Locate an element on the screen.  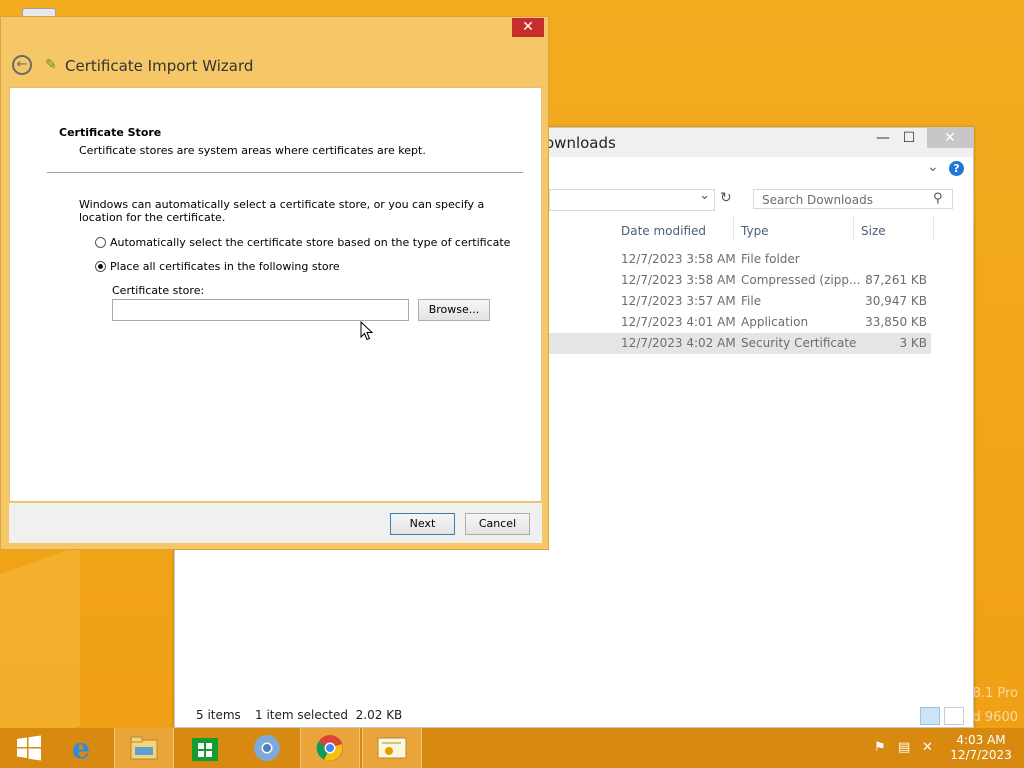
explorer-close-button: ✕ is located at coordinates (950, 138).